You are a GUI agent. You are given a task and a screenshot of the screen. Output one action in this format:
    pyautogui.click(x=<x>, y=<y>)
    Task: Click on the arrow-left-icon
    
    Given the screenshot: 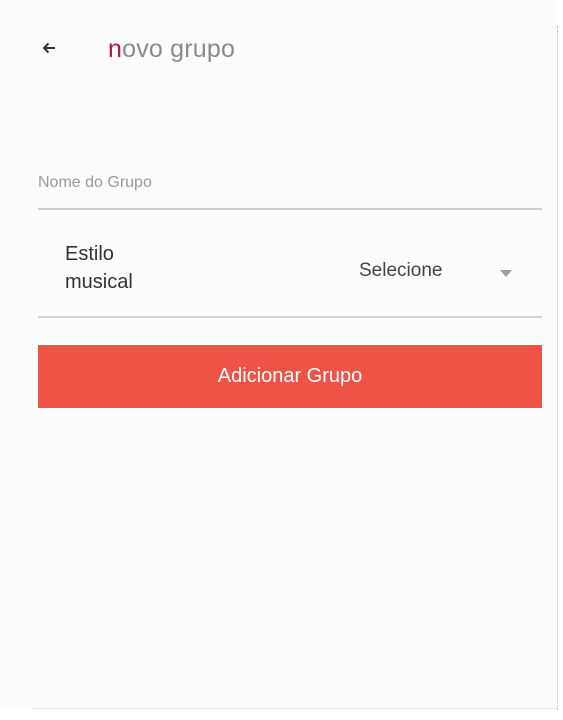 What is the action you would take?
    pyautogui.click(x=50, y=48)
    